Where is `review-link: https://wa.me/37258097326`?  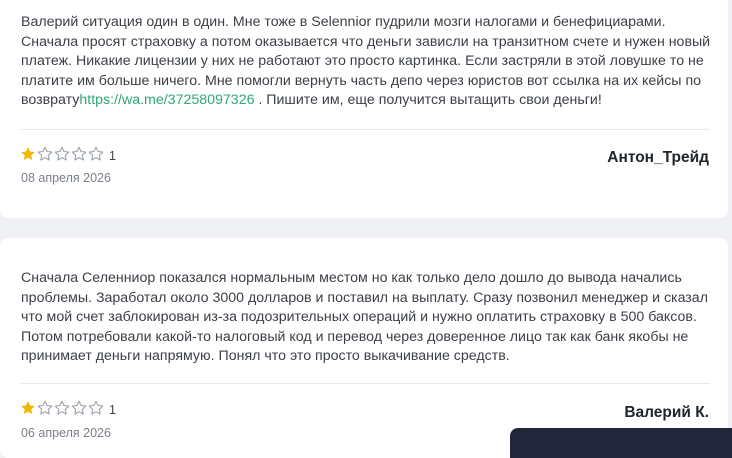
review-link: https://wa.me/37258097326 is located at coordinates (166, 100).